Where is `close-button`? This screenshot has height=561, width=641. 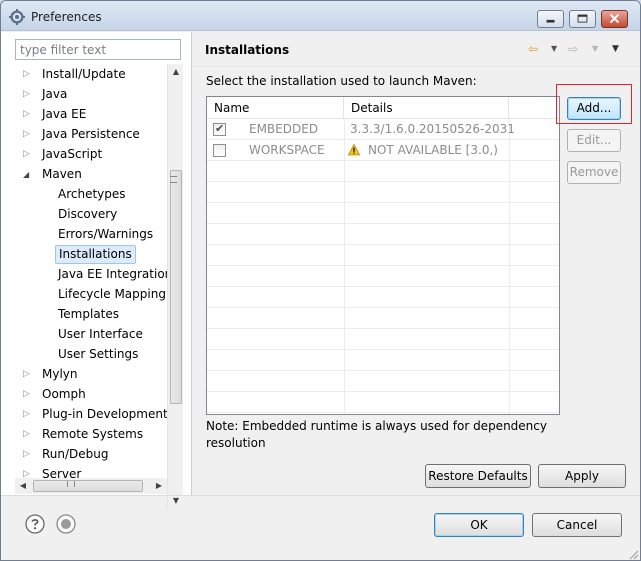
close-button is located at coordinates (614, 19).